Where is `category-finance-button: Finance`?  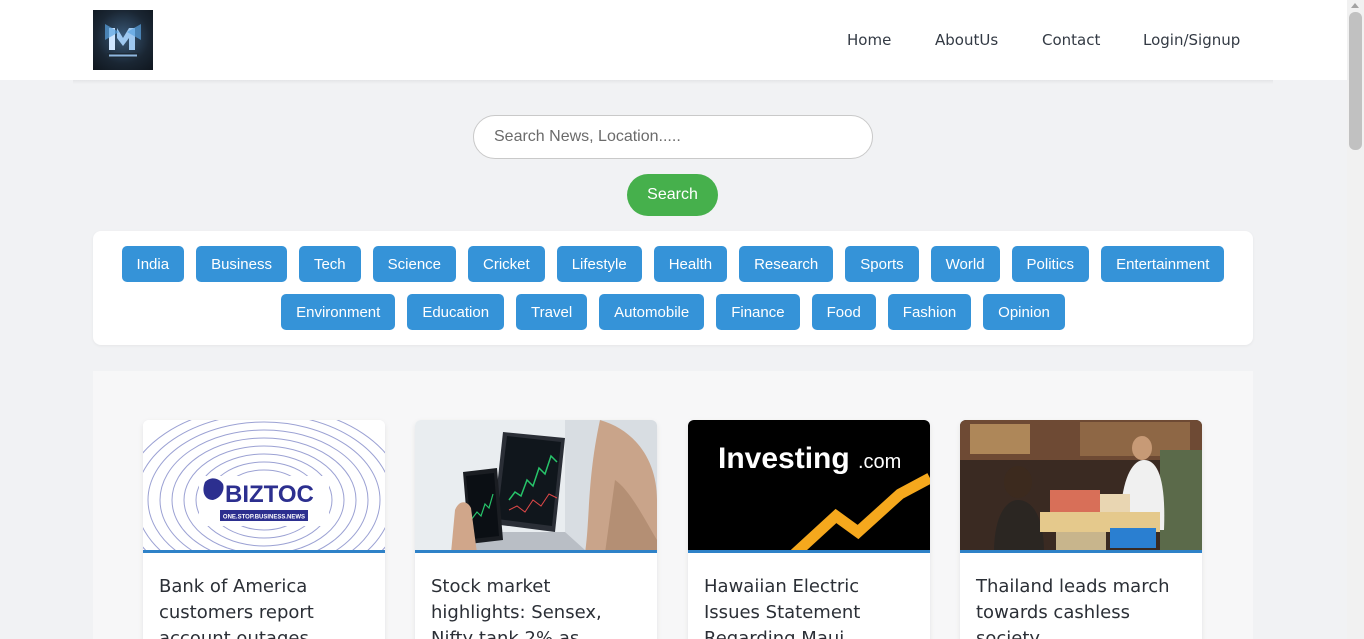 category-finance-button: Finance is located at coordinates (758, 312).